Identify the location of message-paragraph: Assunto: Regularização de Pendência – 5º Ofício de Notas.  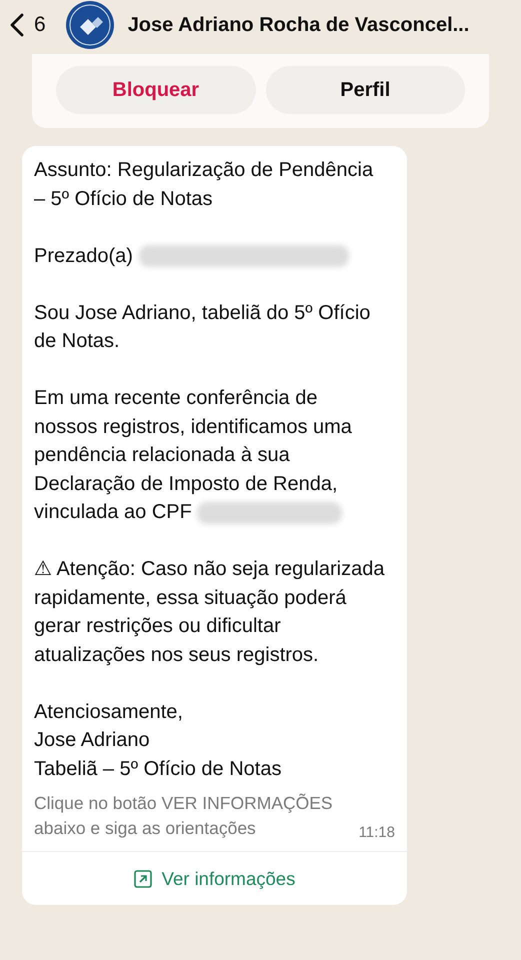
(204, 185).